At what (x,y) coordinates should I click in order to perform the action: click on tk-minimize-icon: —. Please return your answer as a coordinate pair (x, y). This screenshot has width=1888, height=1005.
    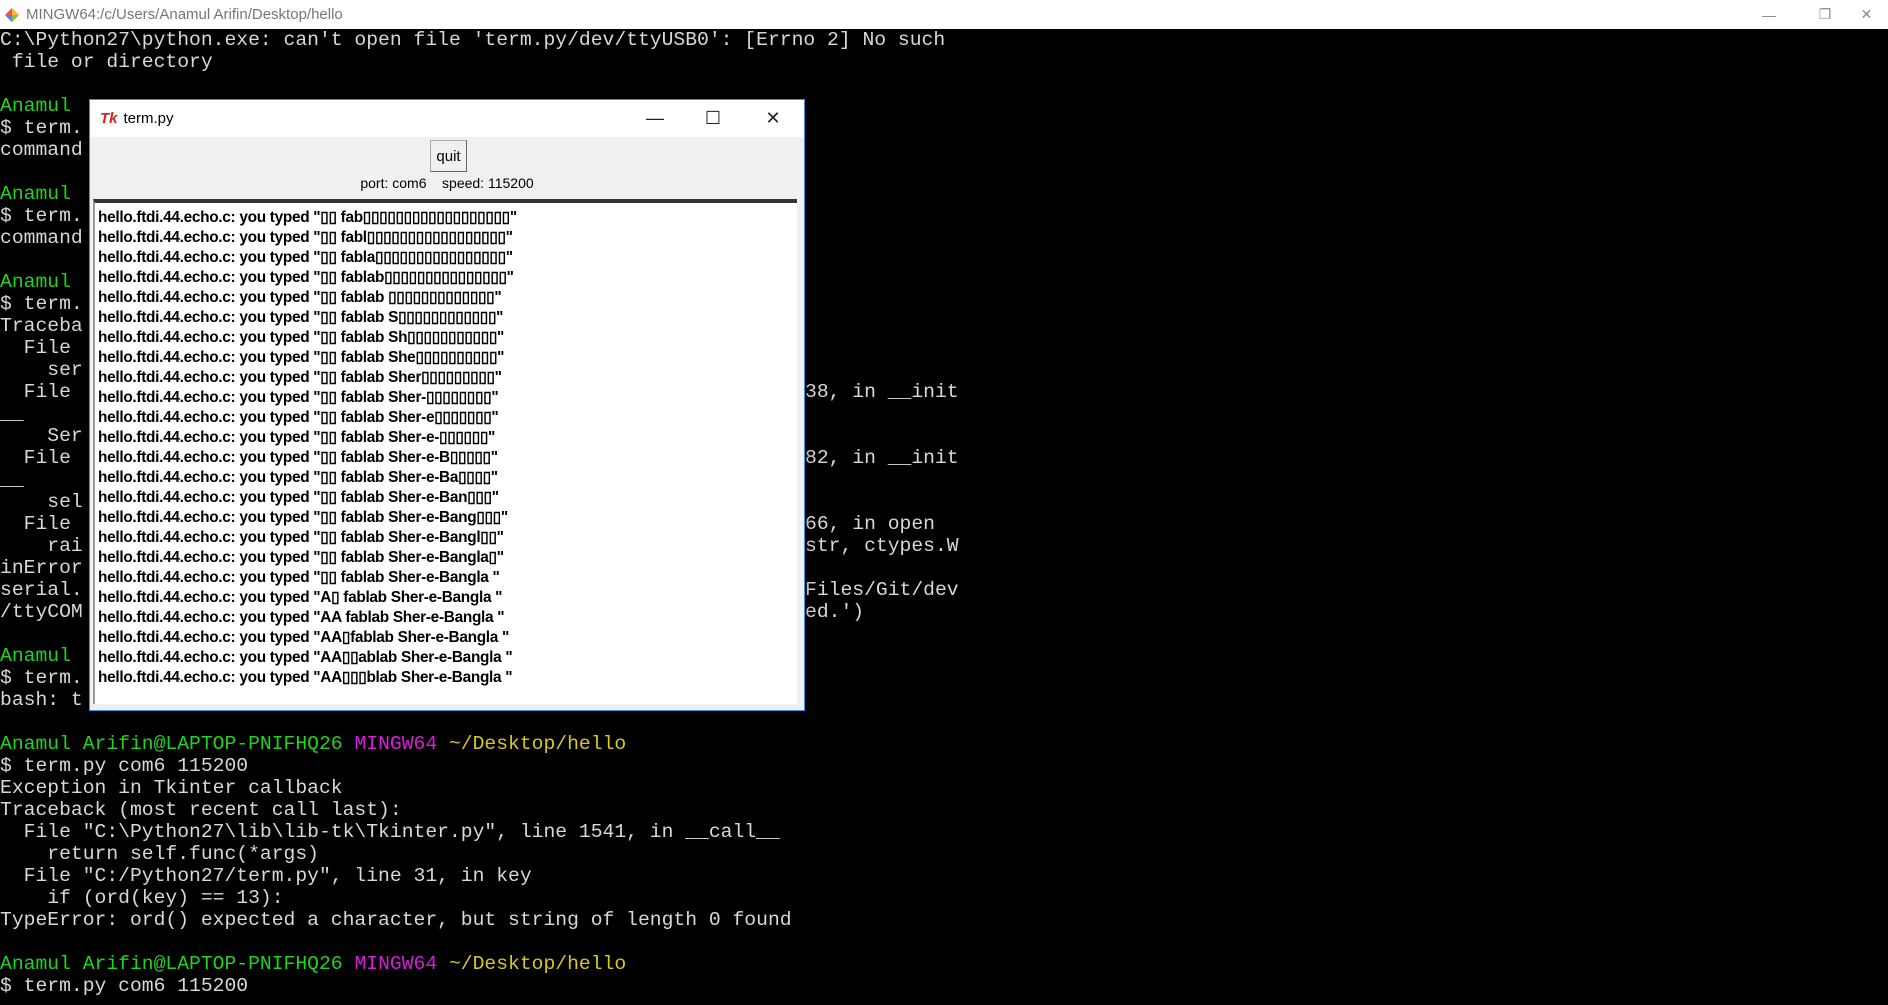
    Looking at the image, I should click on (655, 118).